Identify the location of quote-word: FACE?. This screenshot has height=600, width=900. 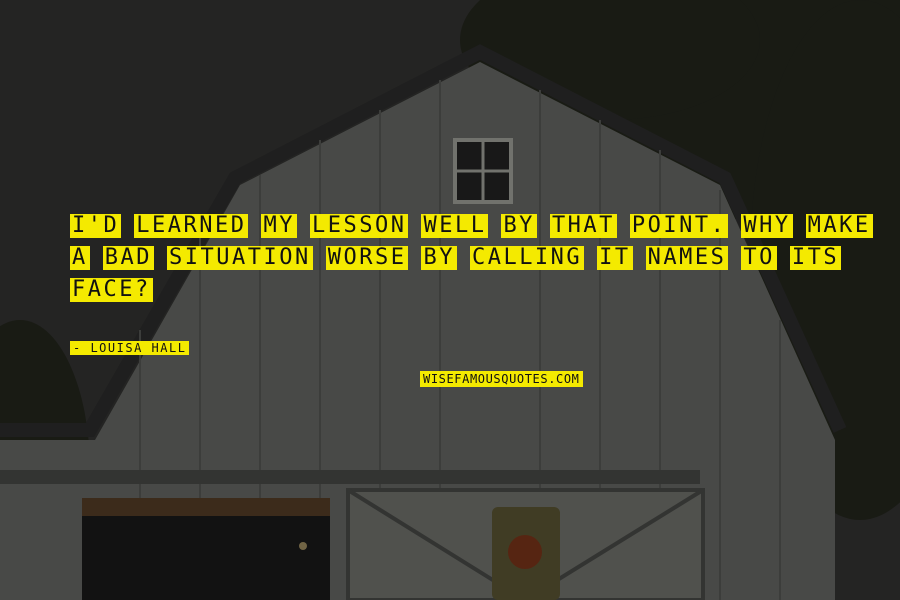
(111, 289).